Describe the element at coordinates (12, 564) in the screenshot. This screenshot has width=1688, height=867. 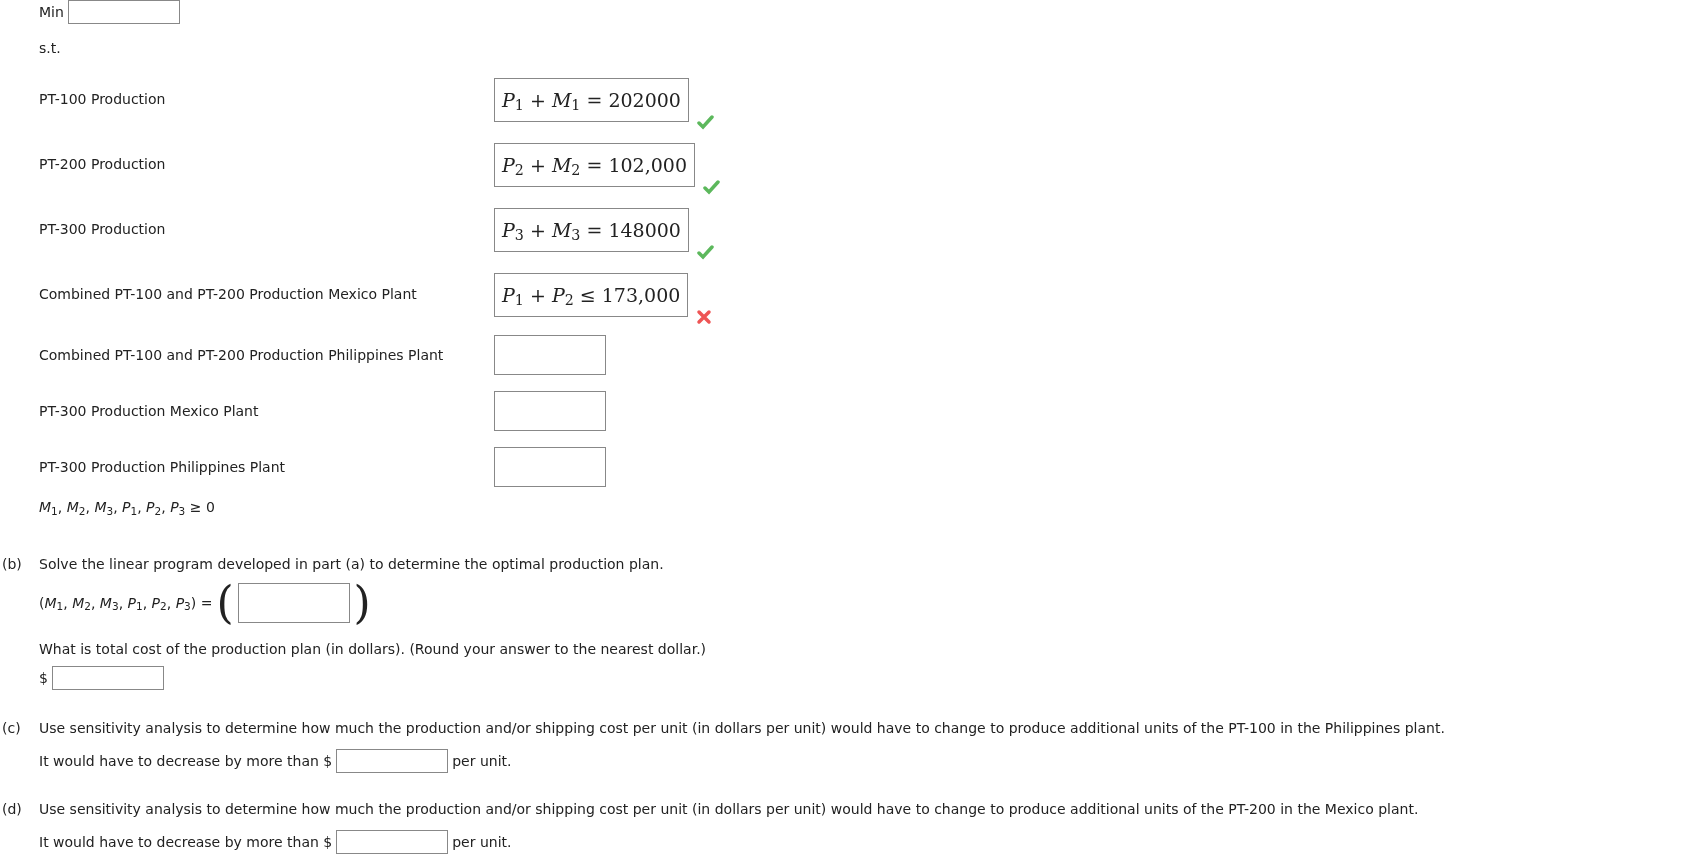
I see `part-letter: (b)` at that location.